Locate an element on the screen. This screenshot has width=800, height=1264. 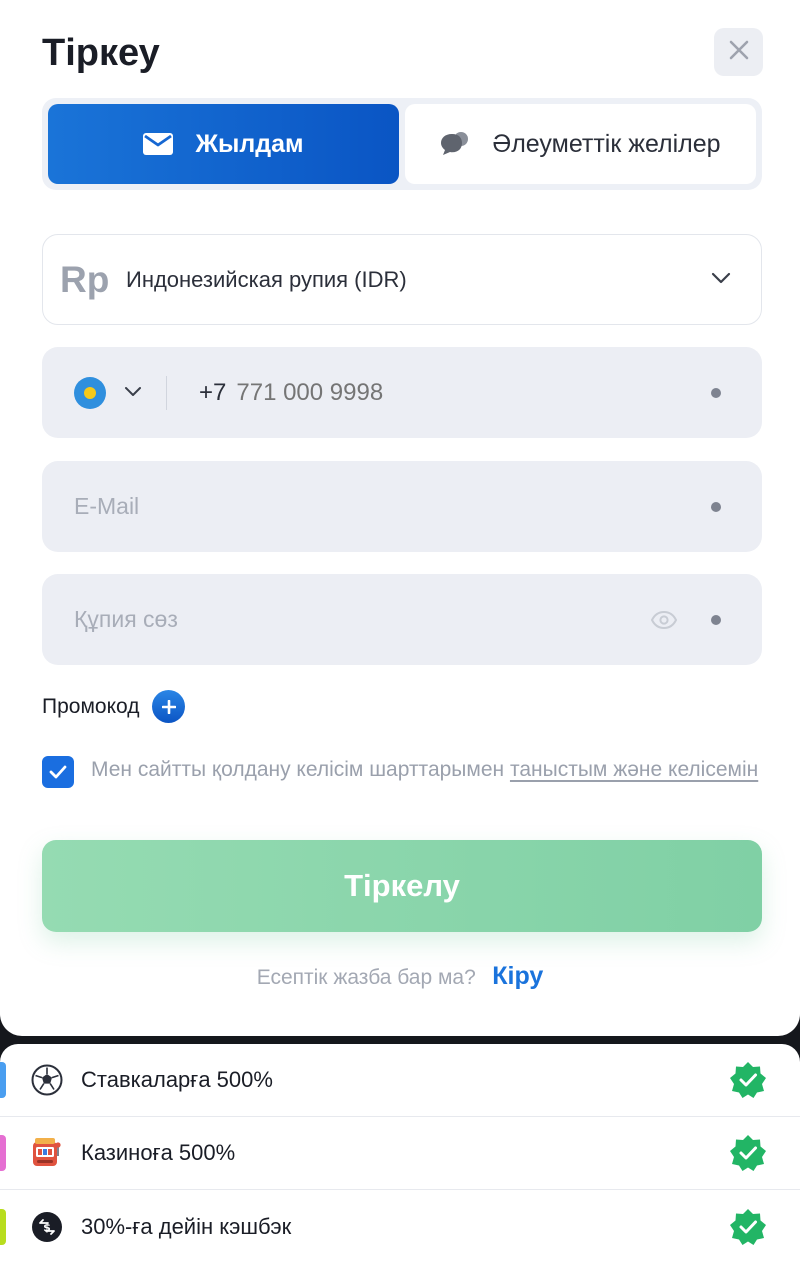
login-link: Кіру is located at coordinates (517, 976).